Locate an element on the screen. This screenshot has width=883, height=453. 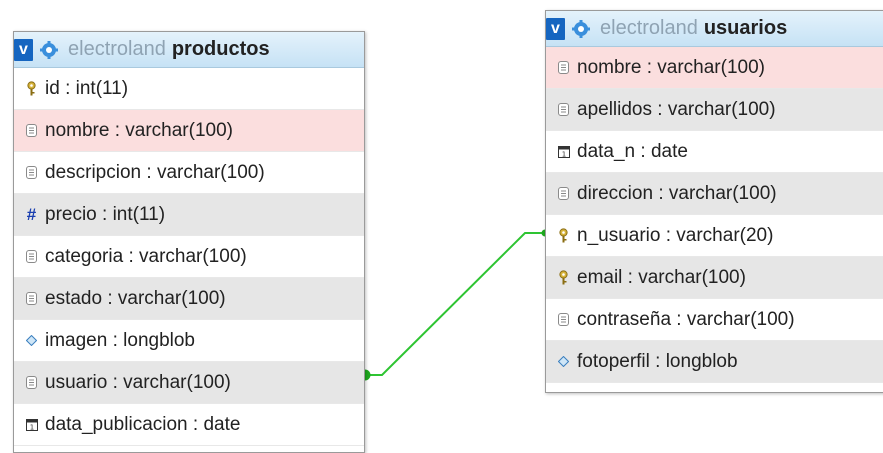
column-row: email : varchar(100) is located at coordinates (714, 278).